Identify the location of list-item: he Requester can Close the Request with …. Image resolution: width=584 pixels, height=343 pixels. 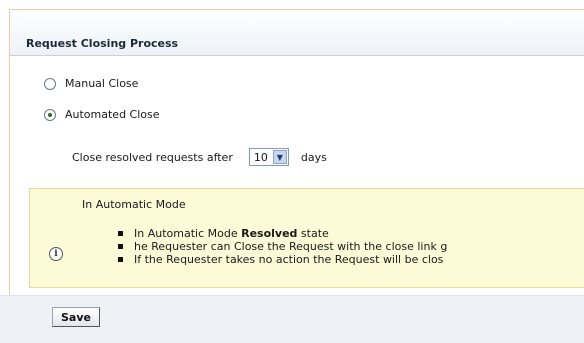
(282, 246).